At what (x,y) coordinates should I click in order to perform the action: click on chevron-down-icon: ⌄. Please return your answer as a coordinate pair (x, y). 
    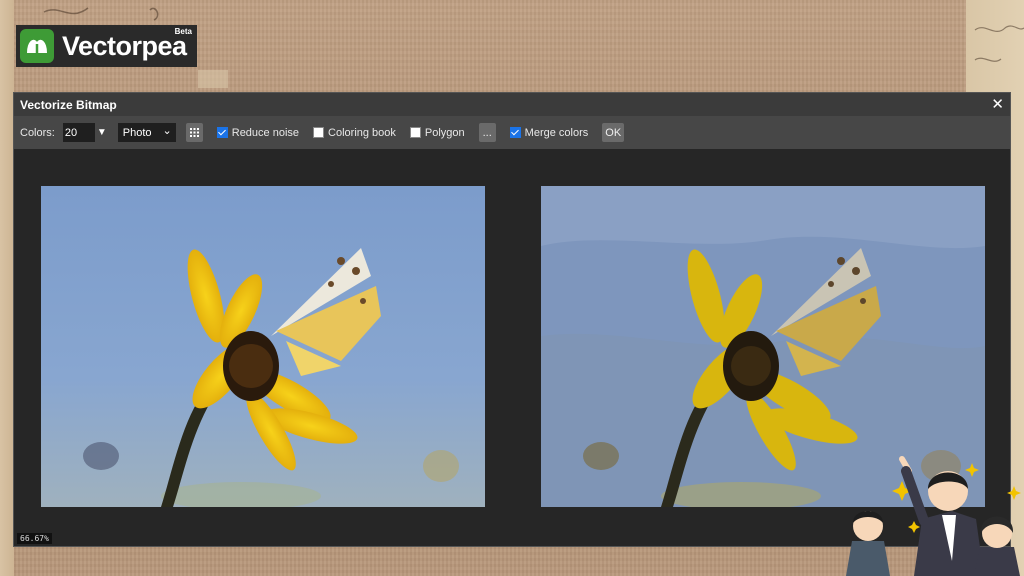
    Looking at the image, I should click on (167, 131).